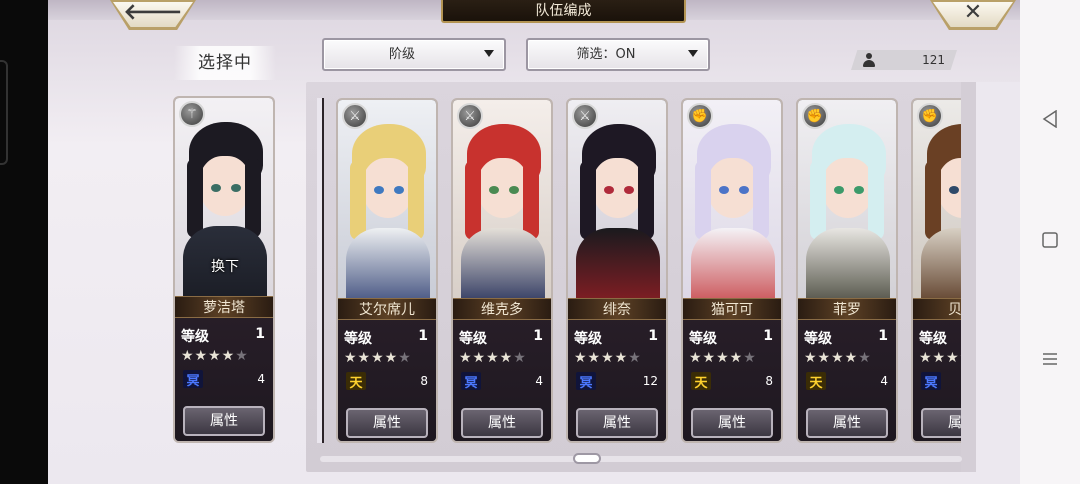 The width and height of the screenshot is (1080, 484). What do you see at coordinates (606, 54) in the screenshot?
I see `filter-label: 筛选：ON` at bounding box center [606, 54].